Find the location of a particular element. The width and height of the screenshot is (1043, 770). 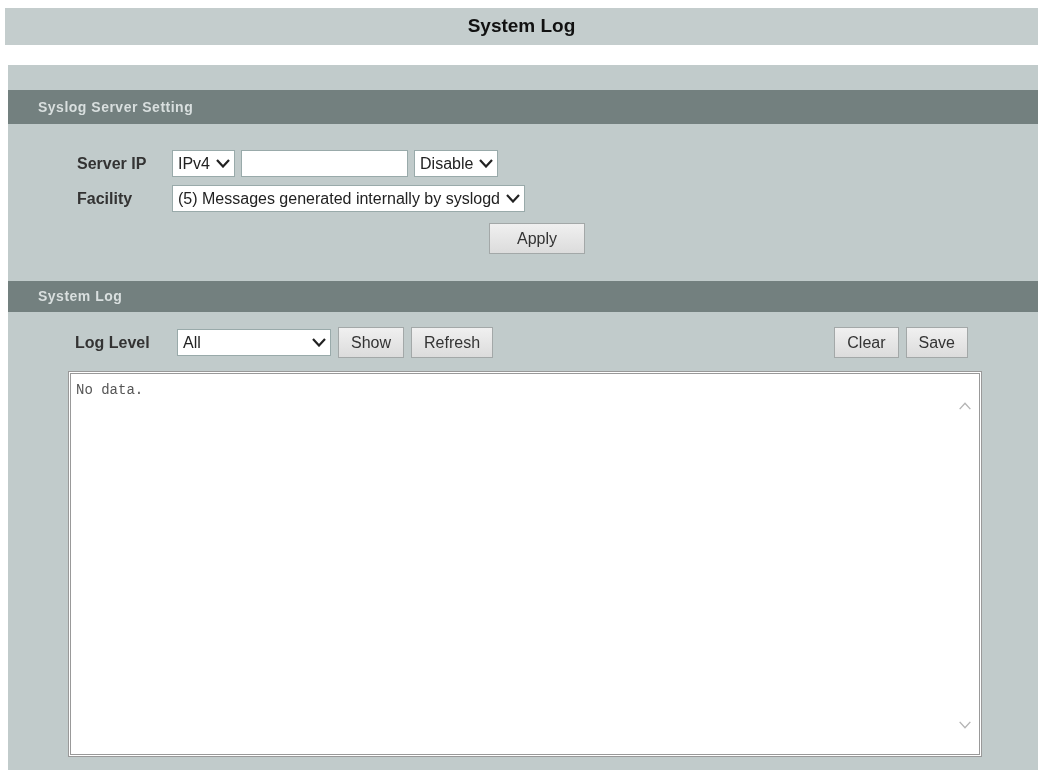

field-label: Log Level is located at coordinates (113, 342).